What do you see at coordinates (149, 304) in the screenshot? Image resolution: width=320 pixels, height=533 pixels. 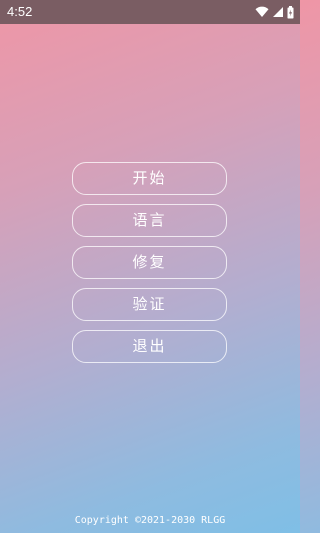 I see `verify-button: 验证` at bounding box center [149, 304].